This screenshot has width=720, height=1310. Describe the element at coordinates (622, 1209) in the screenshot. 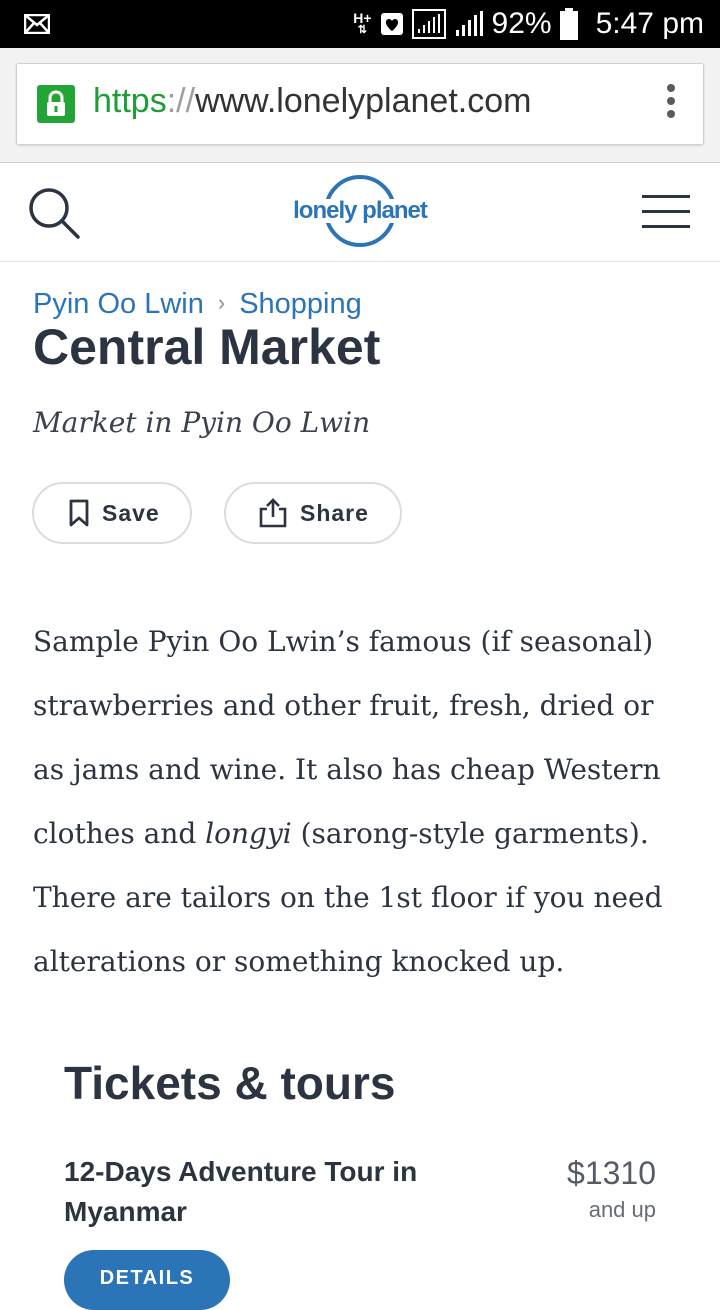

I see `tour-price-note: and up` at that location.